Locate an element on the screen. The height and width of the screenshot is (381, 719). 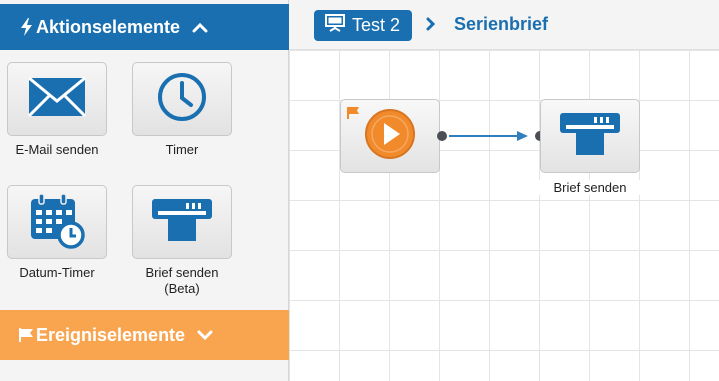
connector-arrow is located at coordinates (488, 136).